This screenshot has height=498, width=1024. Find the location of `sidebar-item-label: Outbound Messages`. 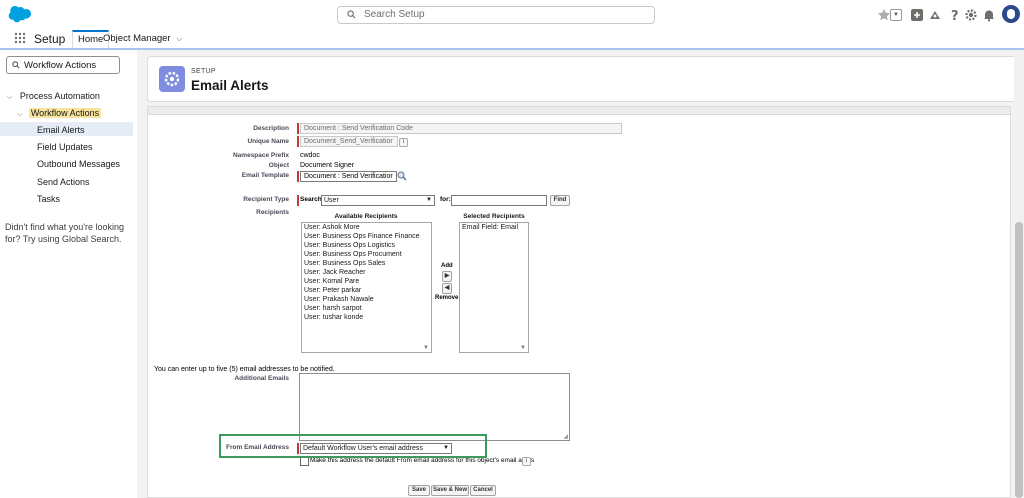

sidebar-item-label: Outbound Messages is located at coordinates (79, 164).